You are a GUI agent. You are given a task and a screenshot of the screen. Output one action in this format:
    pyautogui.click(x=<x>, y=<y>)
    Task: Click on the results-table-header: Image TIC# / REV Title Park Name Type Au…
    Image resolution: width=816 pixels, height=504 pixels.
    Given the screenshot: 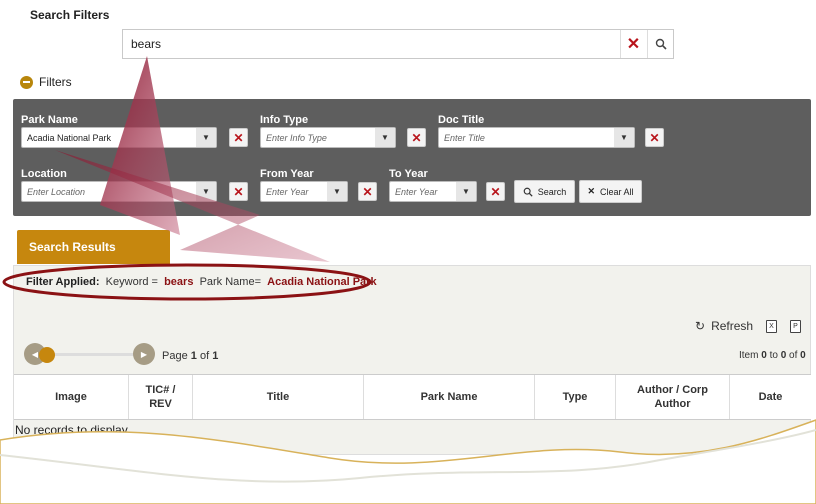 What is the action you would take?
    pyautogui.click(x=412, y=397)
    